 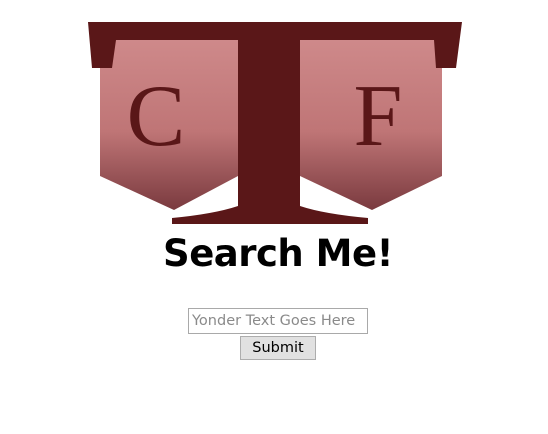 I want to click on submit-button: Submit, so click(x=278, y=348).